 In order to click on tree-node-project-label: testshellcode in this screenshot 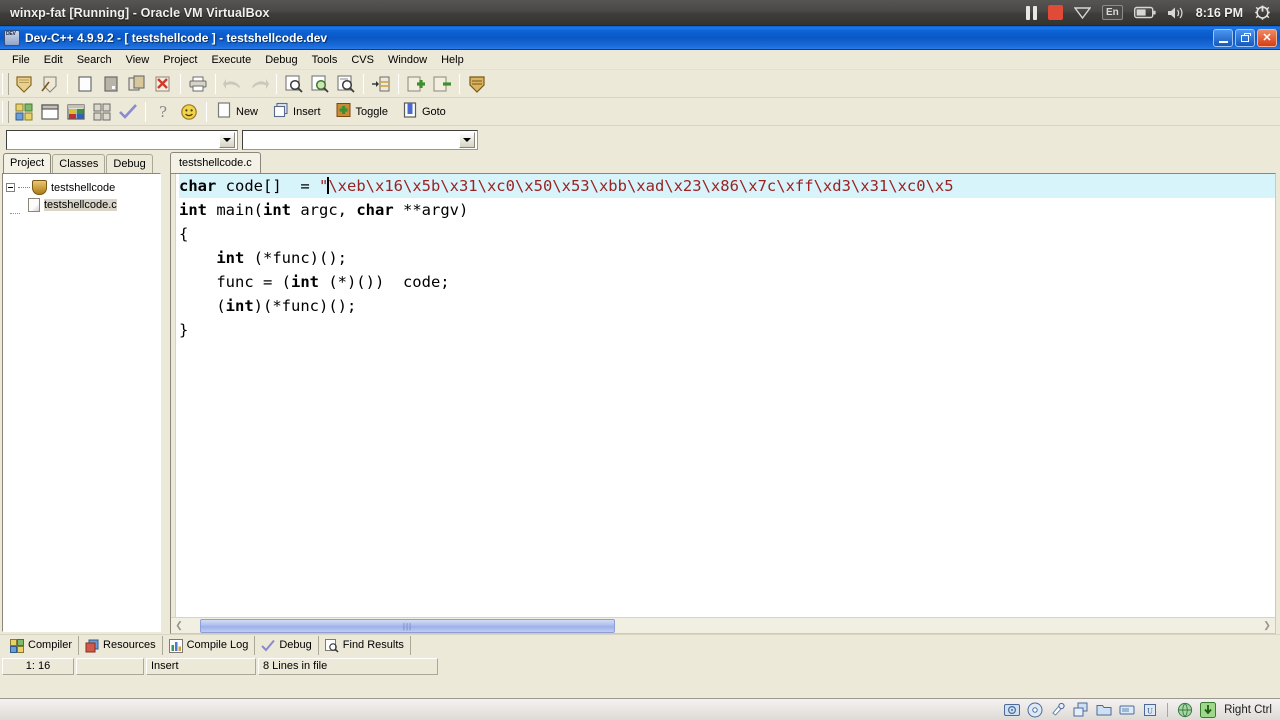, I will do `click(83, 187)`.